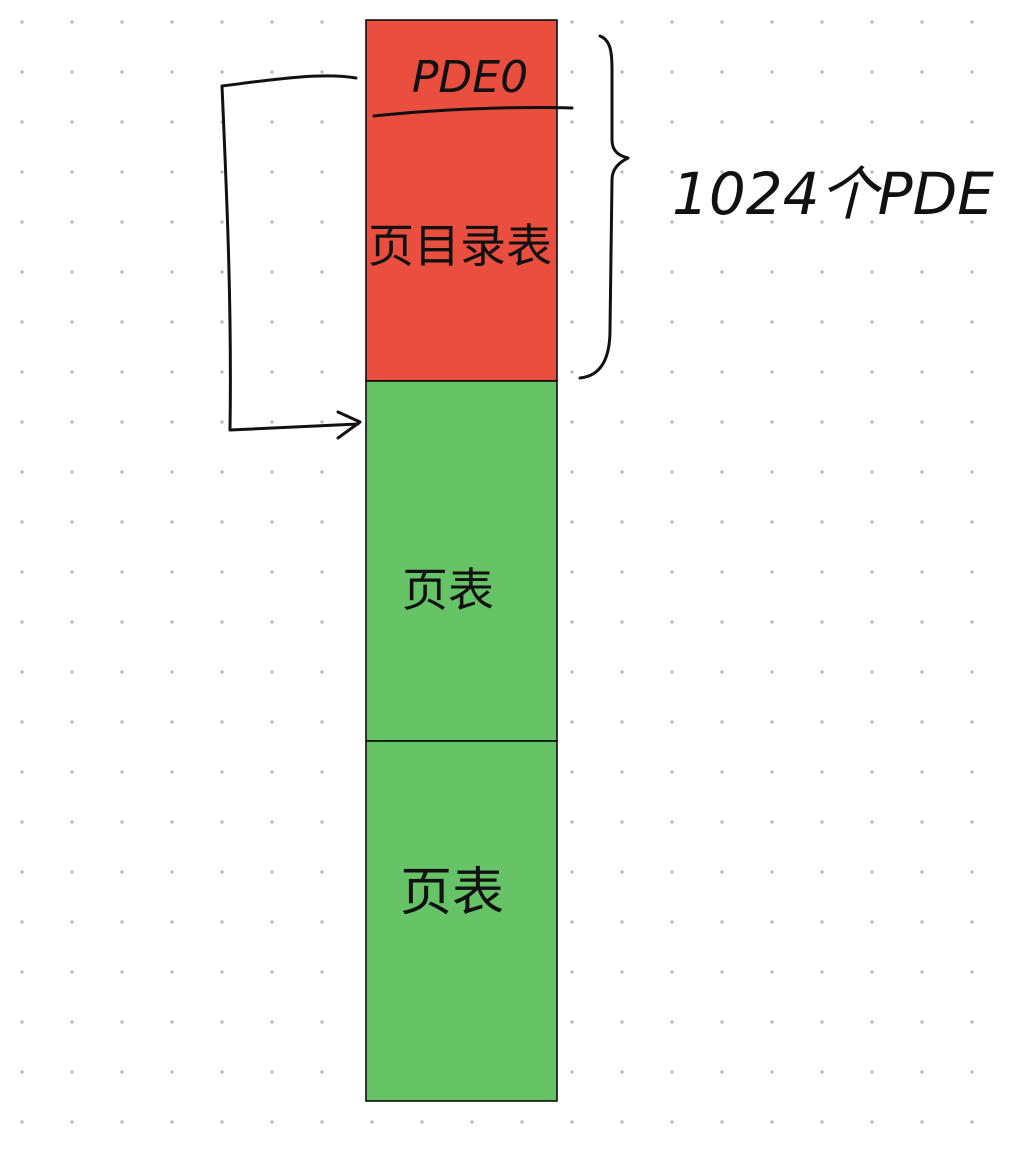  What do you see at coordinates (833, 194) in the screenshot?
I see `pde-count-annotation: 1024个PDE` at bounding box center [833, 194].